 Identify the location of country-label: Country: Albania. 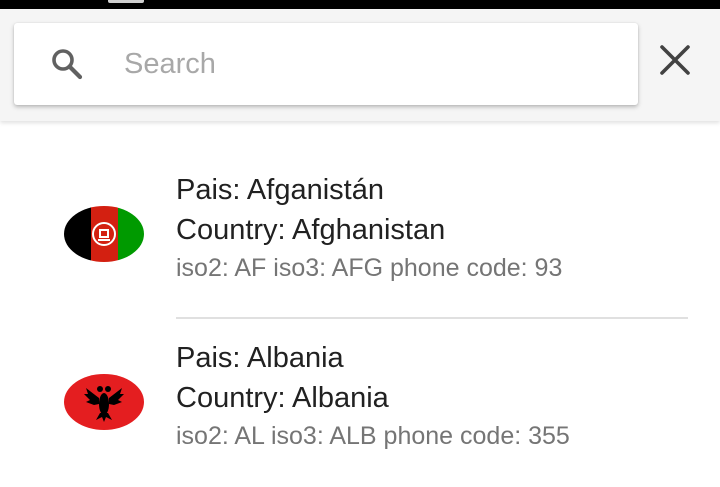
(282, 398).